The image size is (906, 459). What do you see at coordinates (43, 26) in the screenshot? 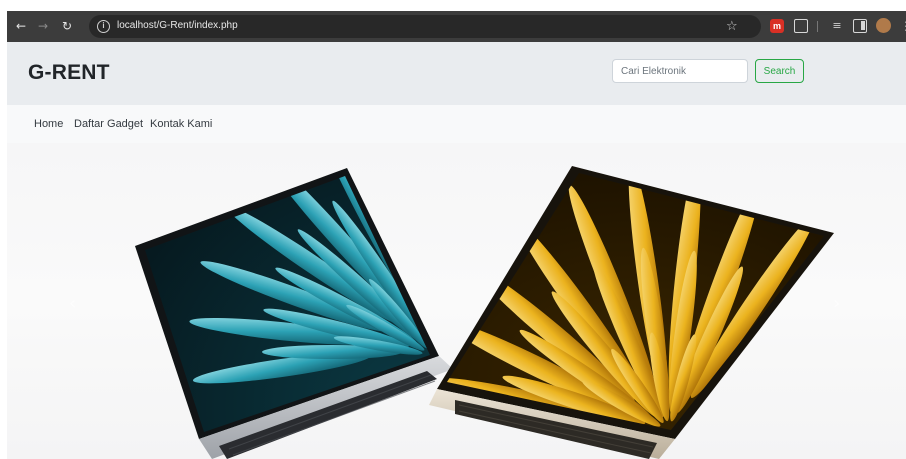
I see `arrow-right-icon: →` at bounding box center [43, 26].